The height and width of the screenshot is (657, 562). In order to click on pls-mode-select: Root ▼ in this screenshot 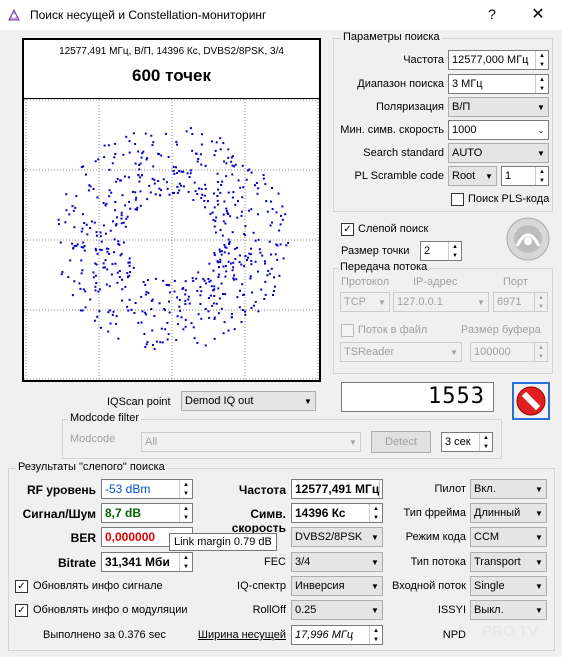, I will do `click(472, 176)`.